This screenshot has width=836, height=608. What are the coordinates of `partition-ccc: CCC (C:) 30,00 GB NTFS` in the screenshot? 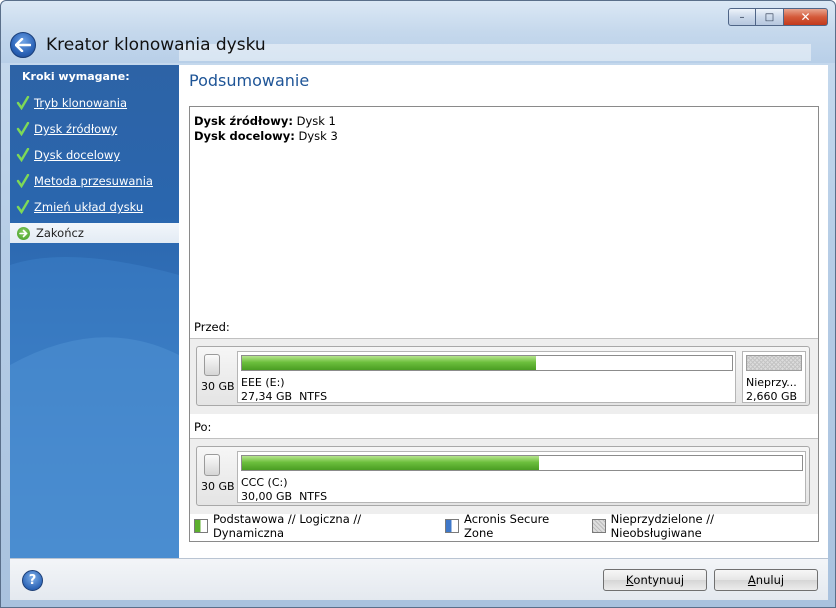 It's located at (521, 477).